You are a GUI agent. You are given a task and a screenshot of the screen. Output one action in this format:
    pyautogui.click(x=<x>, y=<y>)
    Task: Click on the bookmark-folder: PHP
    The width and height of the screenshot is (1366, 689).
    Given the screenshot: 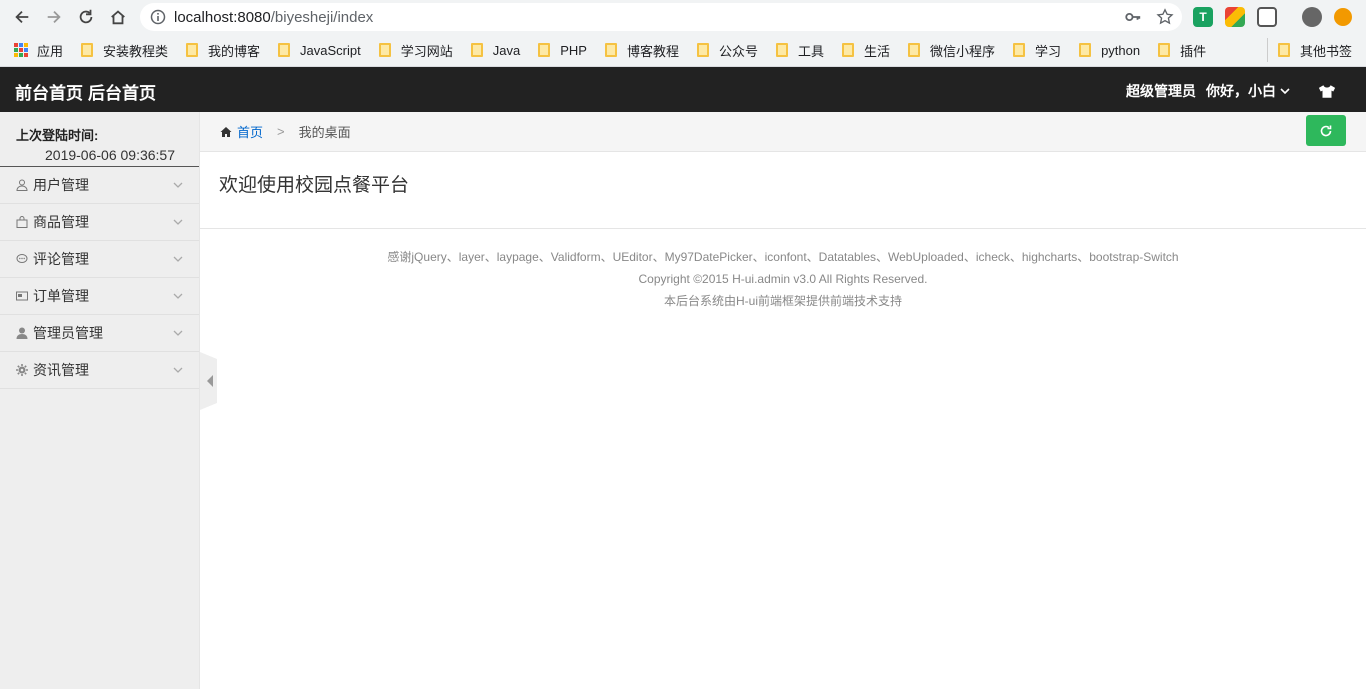 What is the action you would take?
    pyautogui.click(x=561, y=50)
    